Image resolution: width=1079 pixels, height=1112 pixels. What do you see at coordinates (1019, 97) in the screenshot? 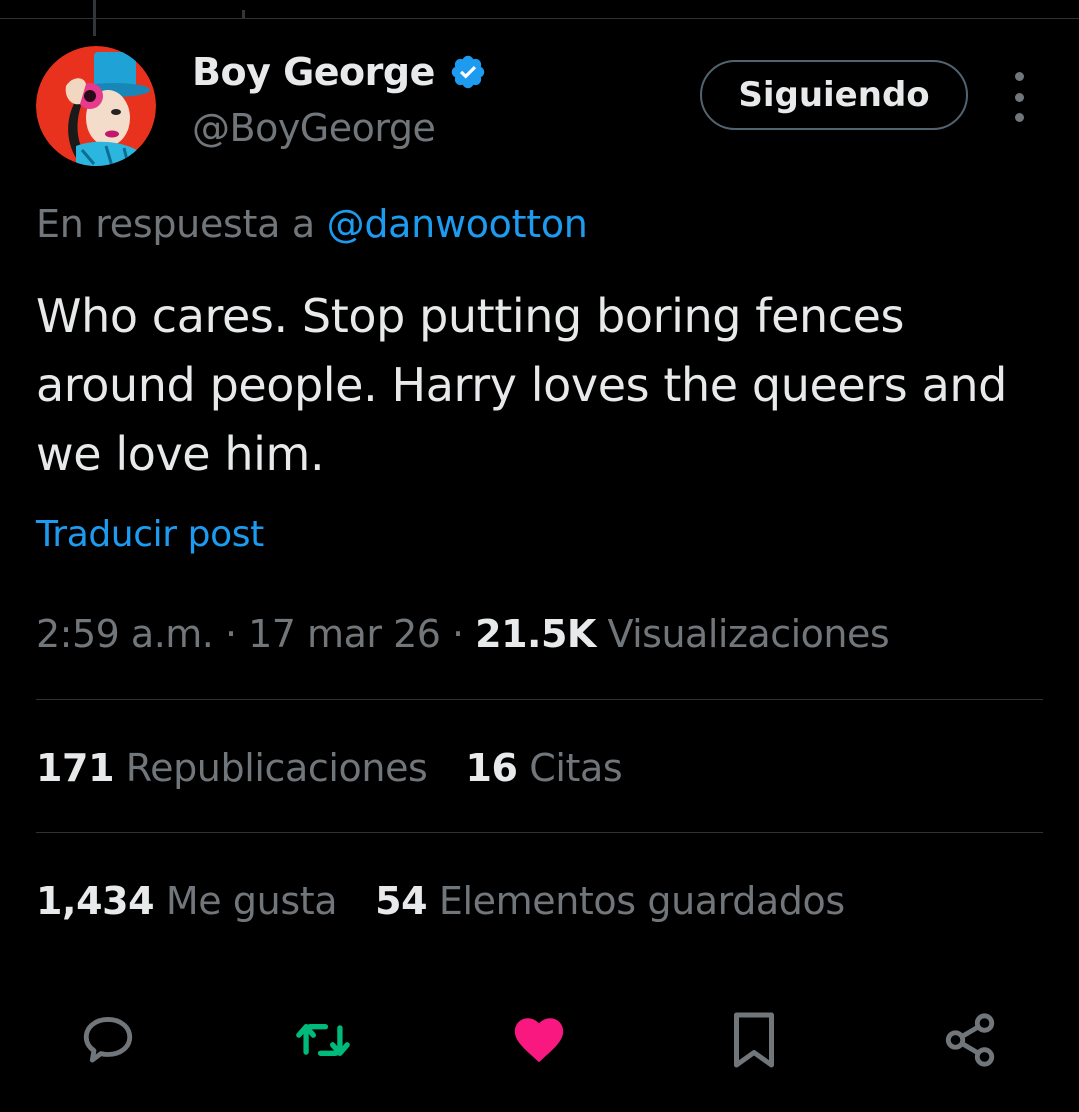
I see `more-options-icon` at bounding box center [1019, 97].